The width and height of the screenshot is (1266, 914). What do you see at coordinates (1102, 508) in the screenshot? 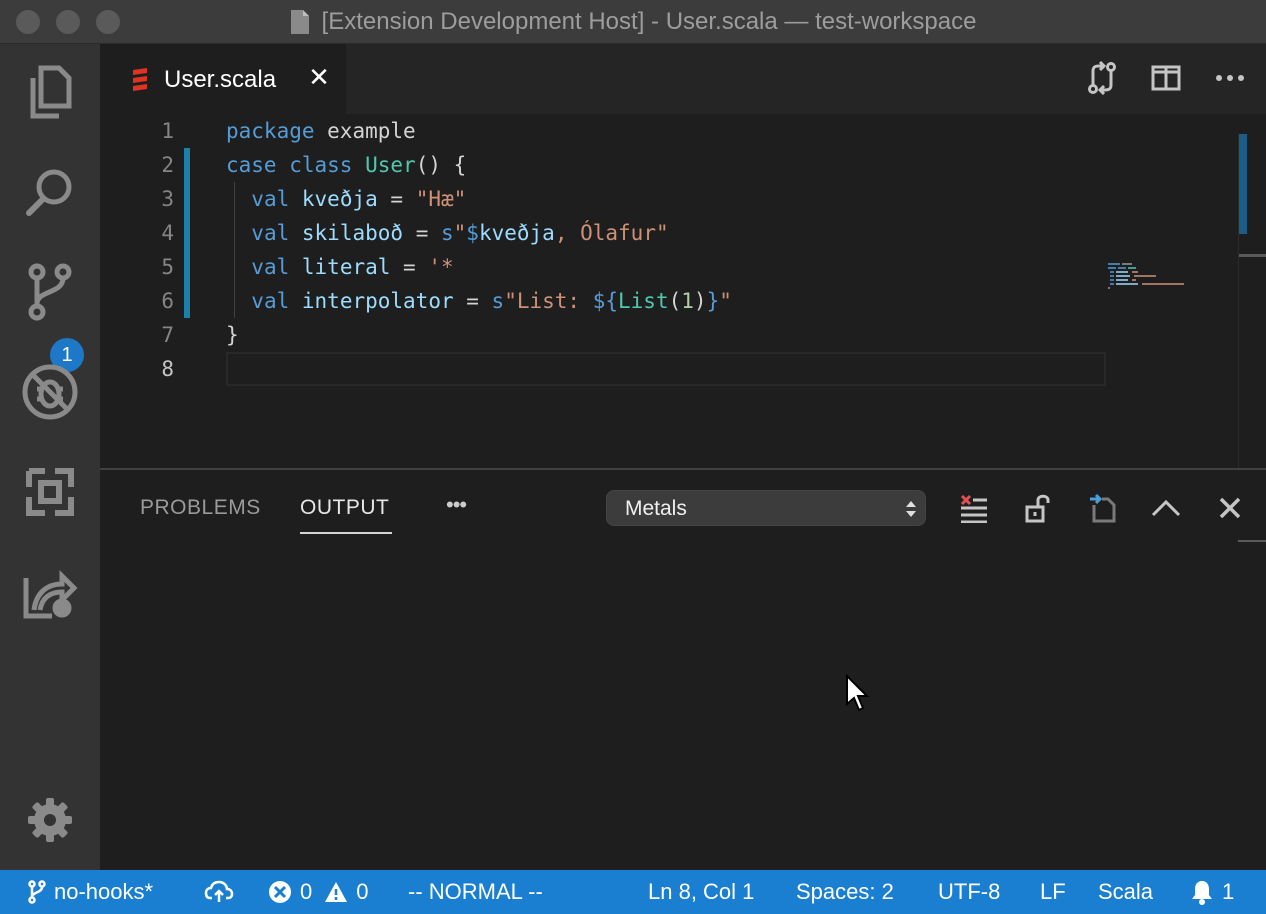
I see `open-log-icon` at bounding box center [1102, 508].